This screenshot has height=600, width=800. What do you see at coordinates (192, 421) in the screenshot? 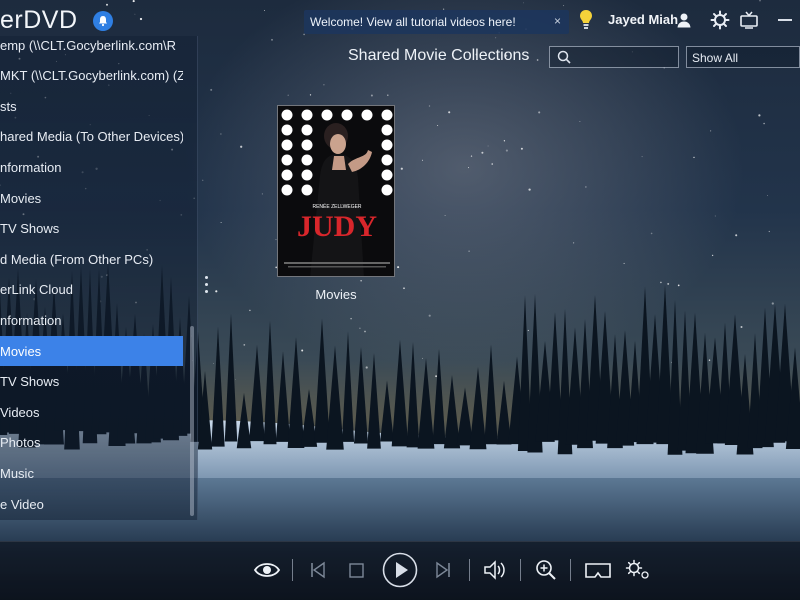
I see `sidebar-scrollbar` at bounding box center [192, 421].